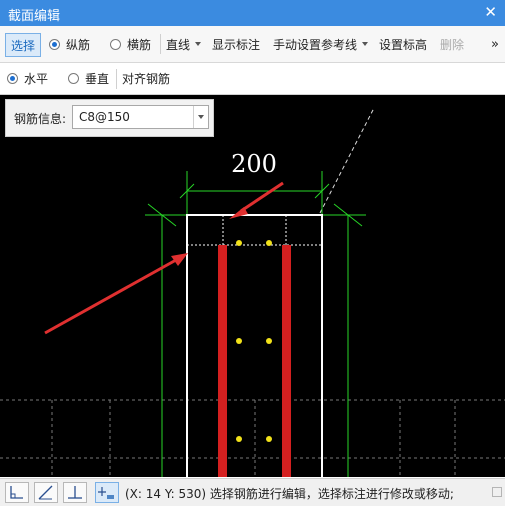 The height and width of the screenshot is (506, 505). What do you see at coordinates (200, 117) in the screenshot?
I see `dropdown-arrow-icon` at bounding box center [200, 117].